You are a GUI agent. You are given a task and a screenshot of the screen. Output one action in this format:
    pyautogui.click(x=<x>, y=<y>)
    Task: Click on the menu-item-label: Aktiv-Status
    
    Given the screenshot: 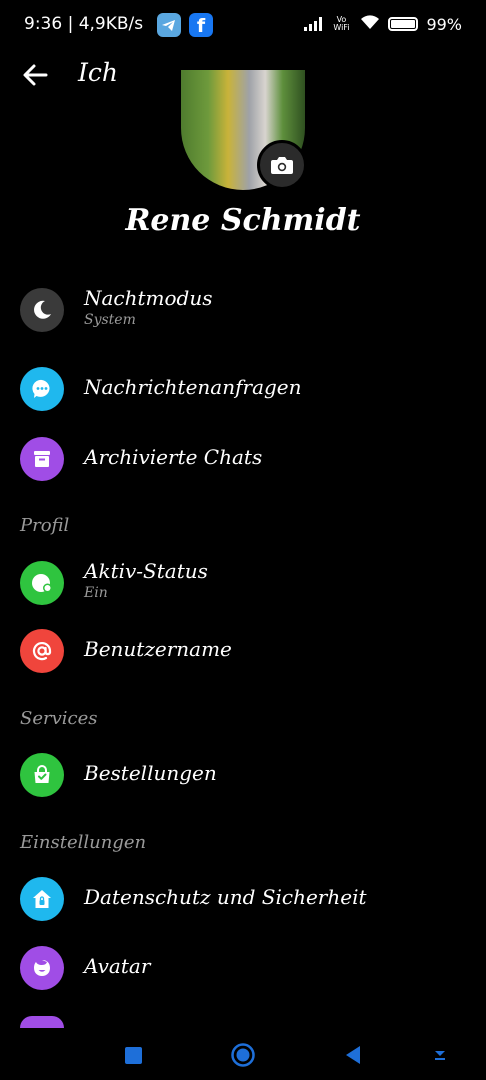 What is the action you would take?
    pyautogui.click(x=146, y=571)
    